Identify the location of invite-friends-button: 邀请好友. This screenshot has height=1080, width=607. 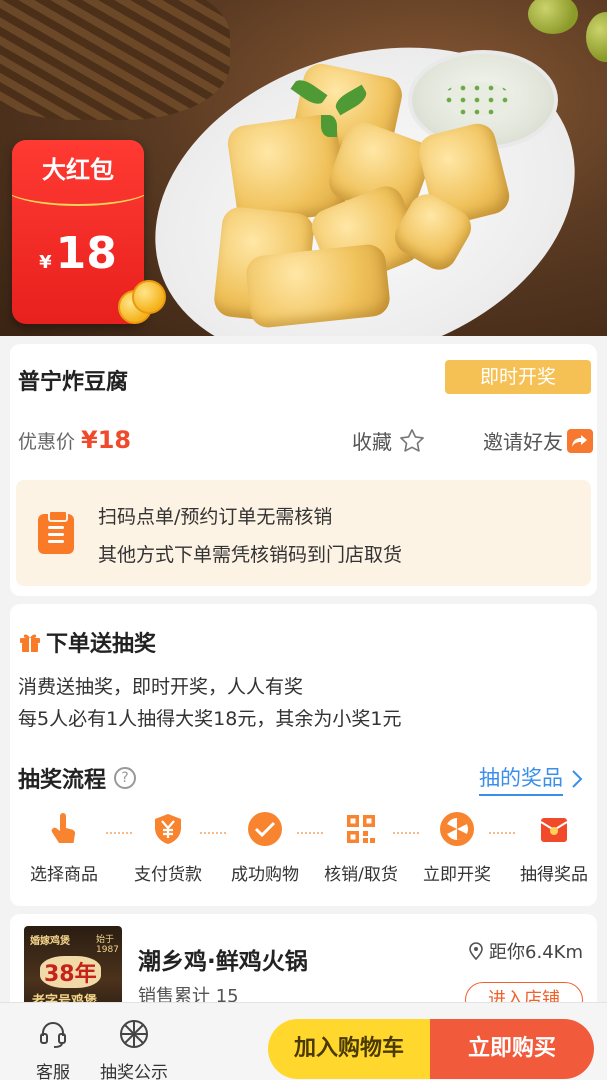
(538, 440).